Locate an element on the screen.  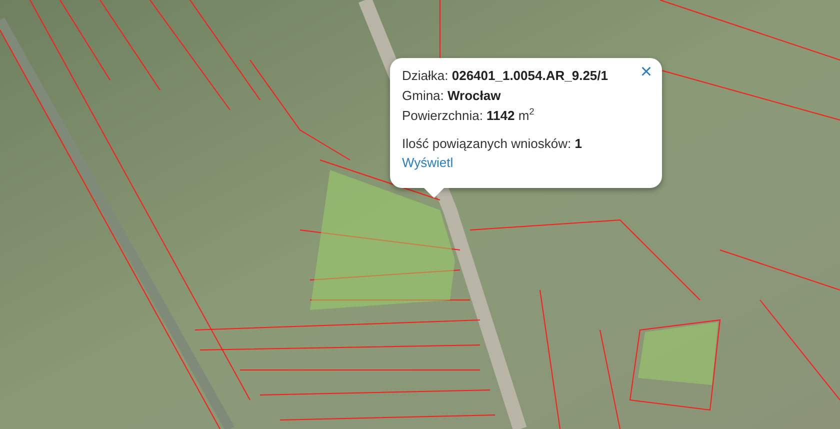
info-line: Działka: 026401_1.0054.AR_9.25/1 is located at coordinates (505, 76).